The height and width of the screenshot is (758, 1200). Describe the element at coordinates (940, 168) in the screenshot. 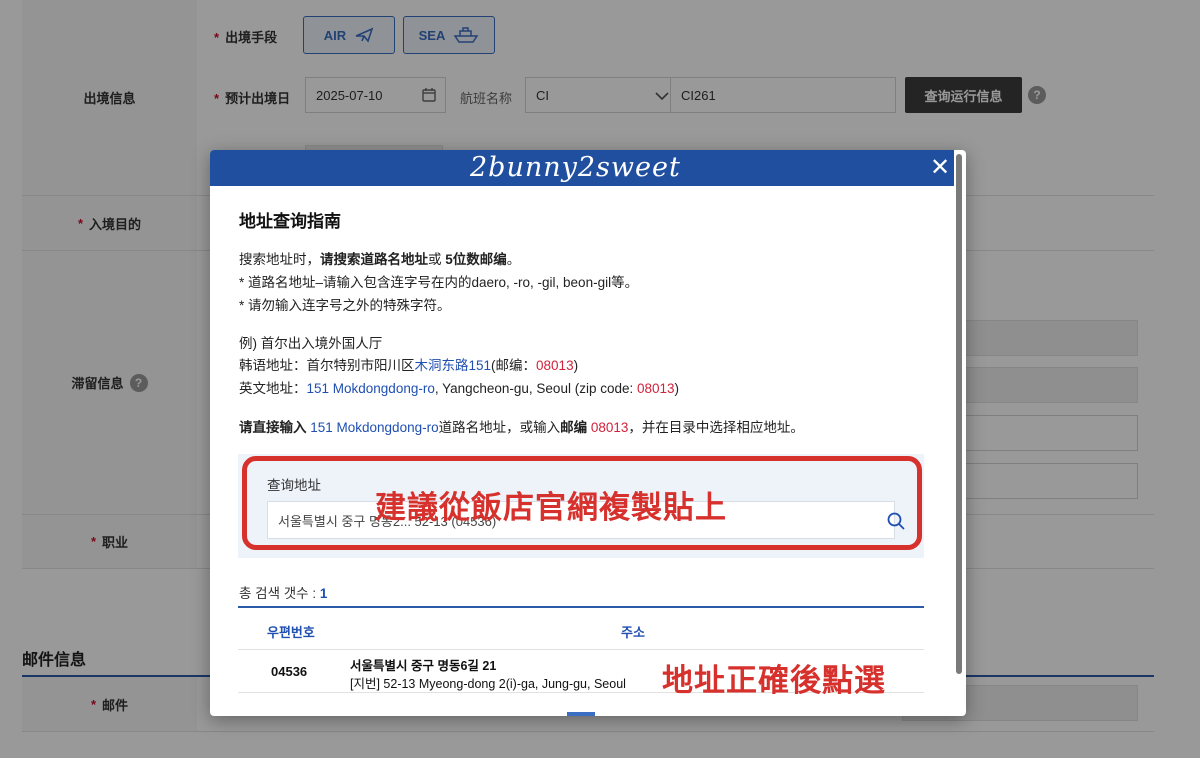

I see `close-icon: ✕` at that location.